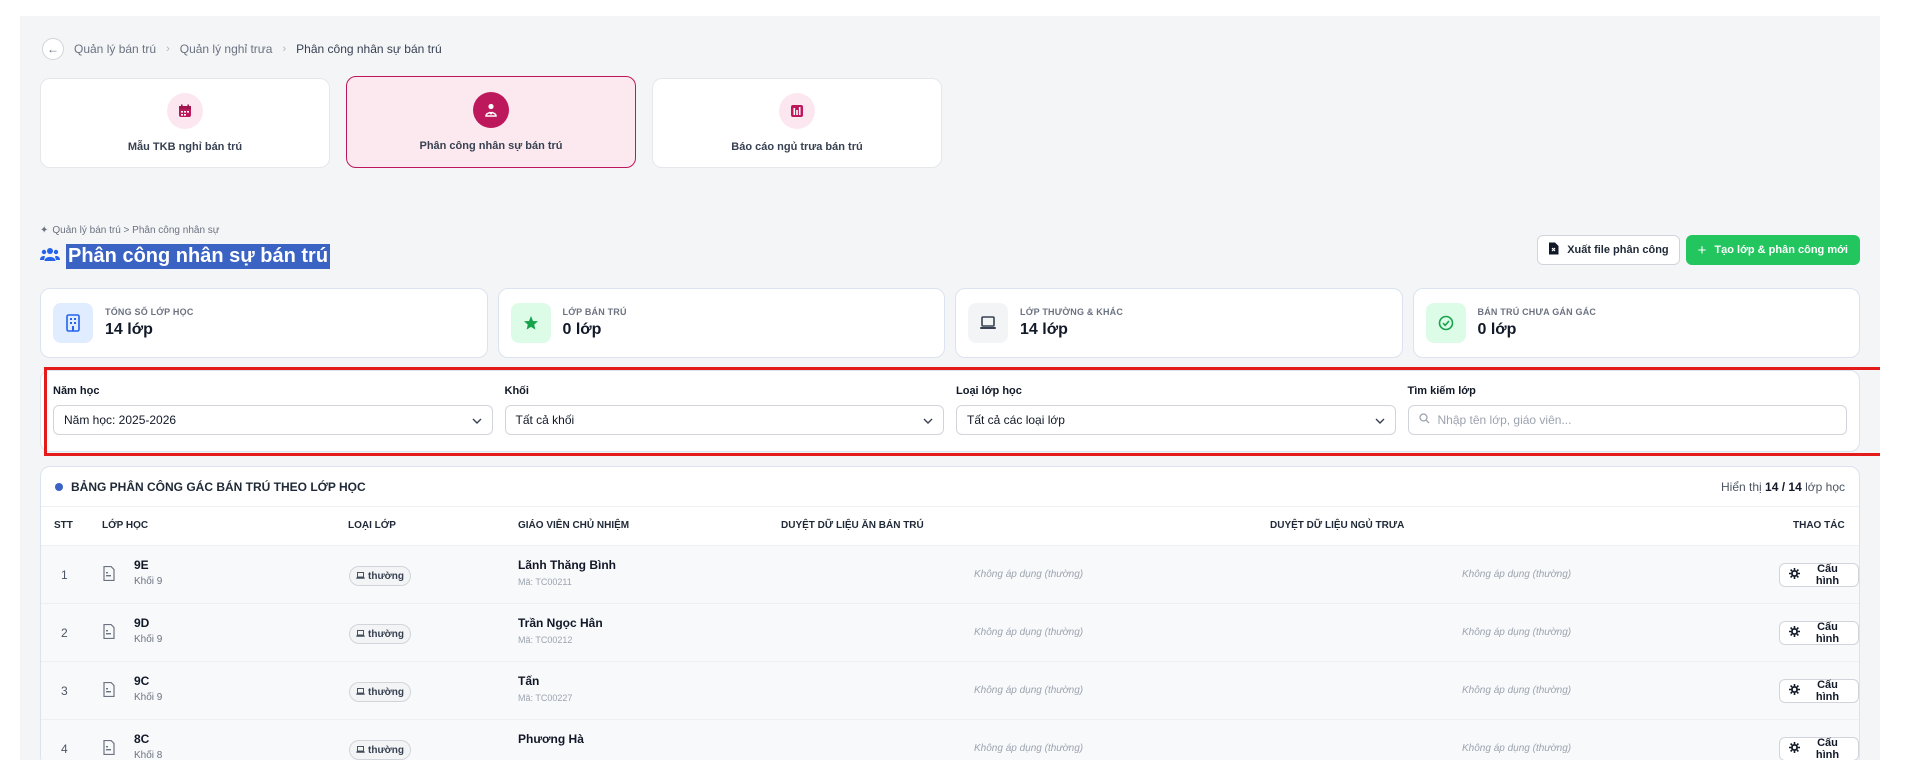 This screenshot has height=760, width=1905. Describe the element at coordinates (1772, 486) in the screenshot. I see `count-shown: 14` at that location.